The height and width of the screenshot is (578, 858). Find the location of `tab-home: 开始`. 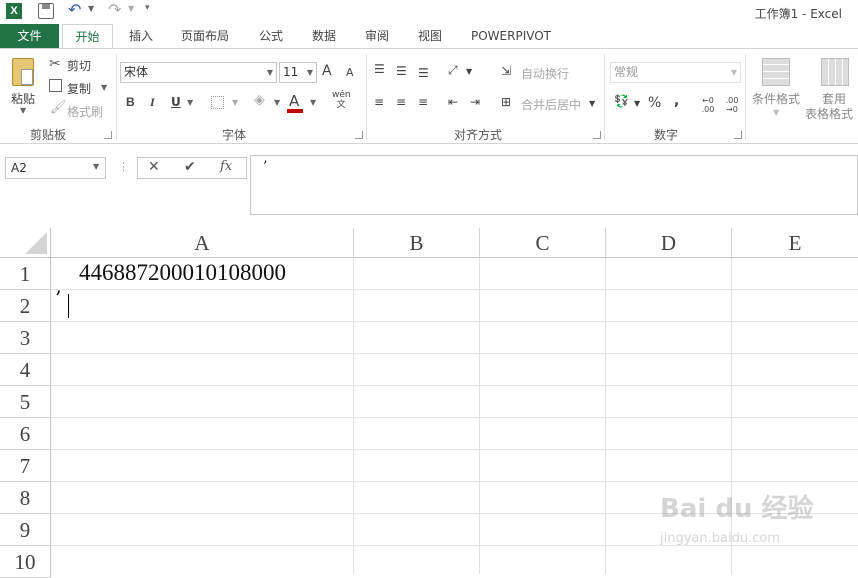

tab-home: 开始 is located at coordinates (87, 36).